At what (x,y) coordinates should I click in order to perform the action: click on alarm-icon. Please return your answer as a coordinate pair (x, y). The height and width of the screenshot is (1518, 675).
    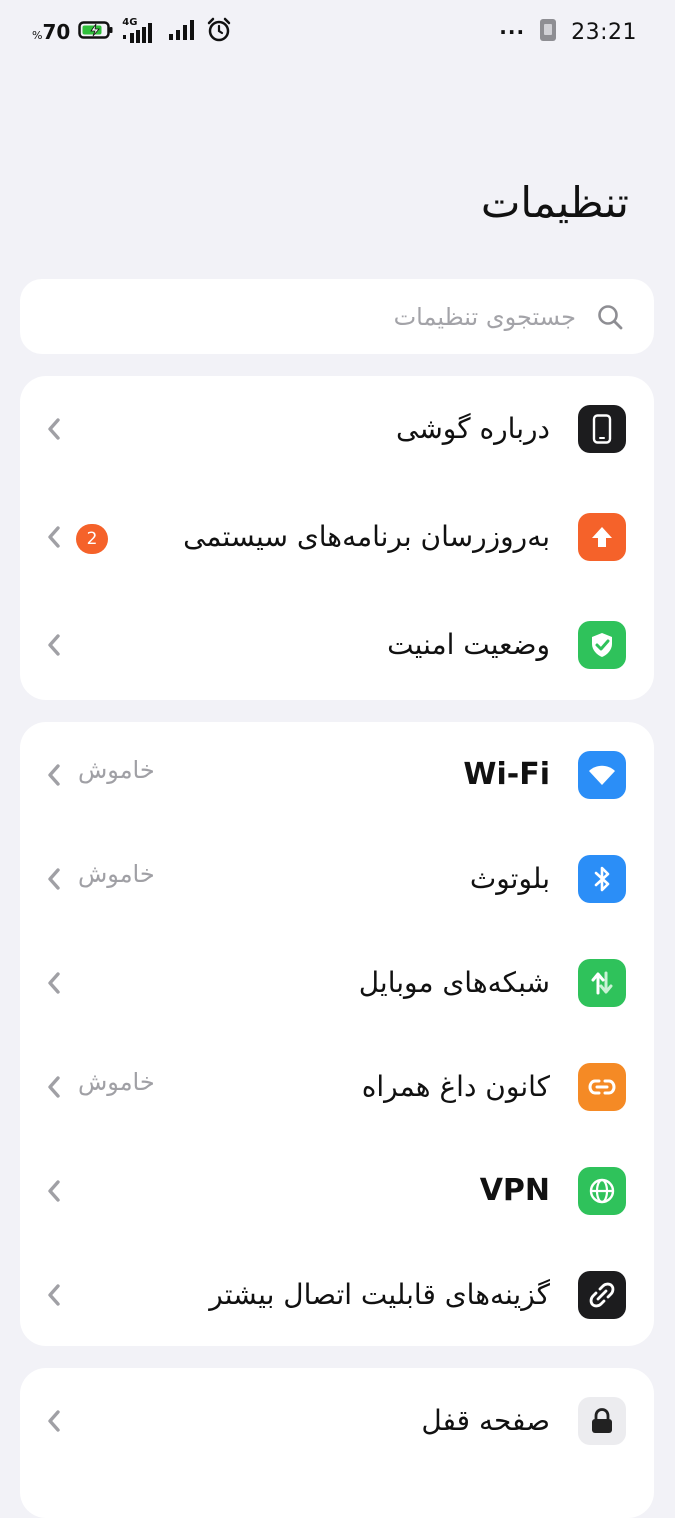
    Looking at the image, I should click on (219, 32).